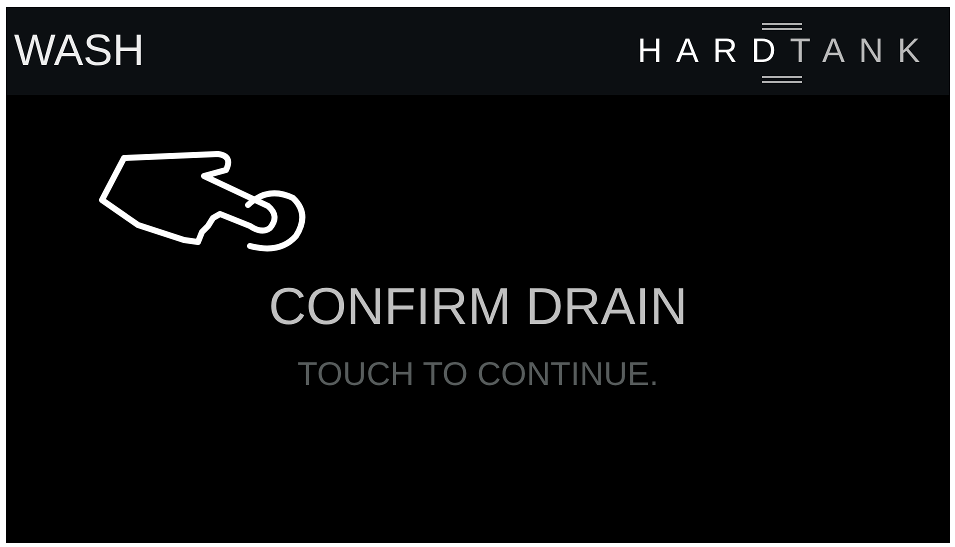 The height and width of the screenshot is (547, 955). Describe the element at coordinates (478, 307) in the screenshot. I see `prompt-title: CONFIRM DRAIN` at that location.